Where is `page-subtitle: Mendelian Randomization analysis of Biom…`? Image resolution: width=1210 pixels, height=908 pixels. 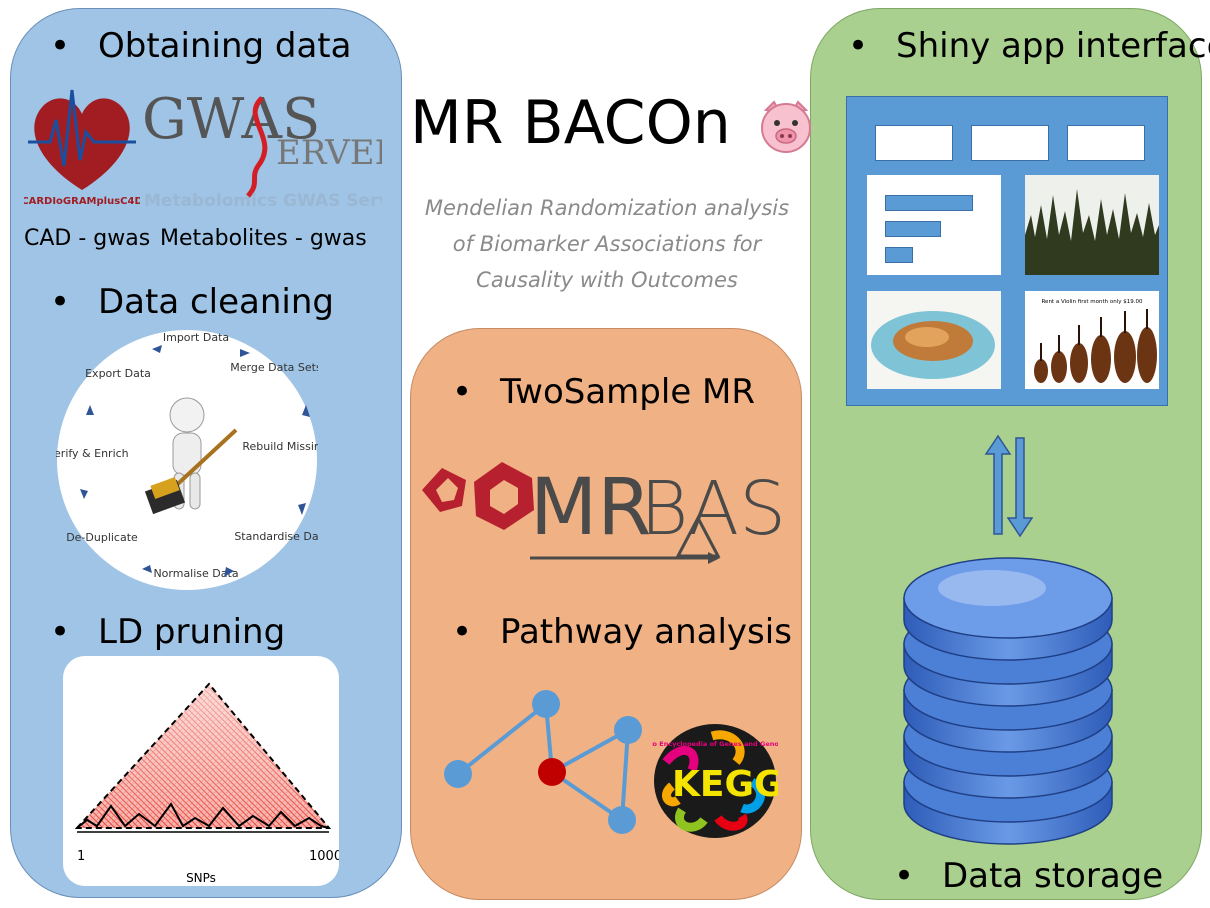
page-subtitle: Mendelian Randomization analysis of Biom… is located at coordinates (607, 244).